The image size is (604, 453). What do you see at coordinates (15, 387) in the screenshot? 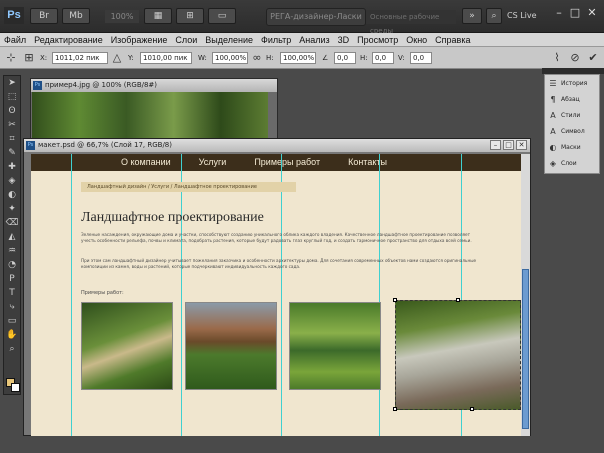
I see `background-color-swatch` at bounding box center [15, 387].